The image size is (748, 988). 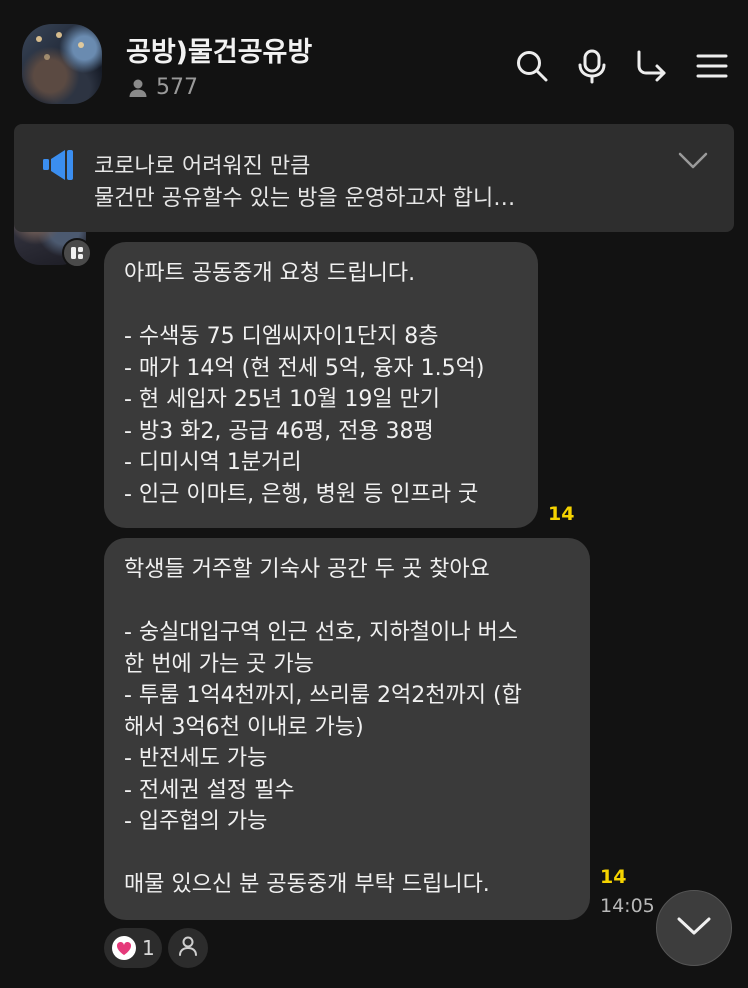 I want to click on heart-icon, so click(x=124, y=948).